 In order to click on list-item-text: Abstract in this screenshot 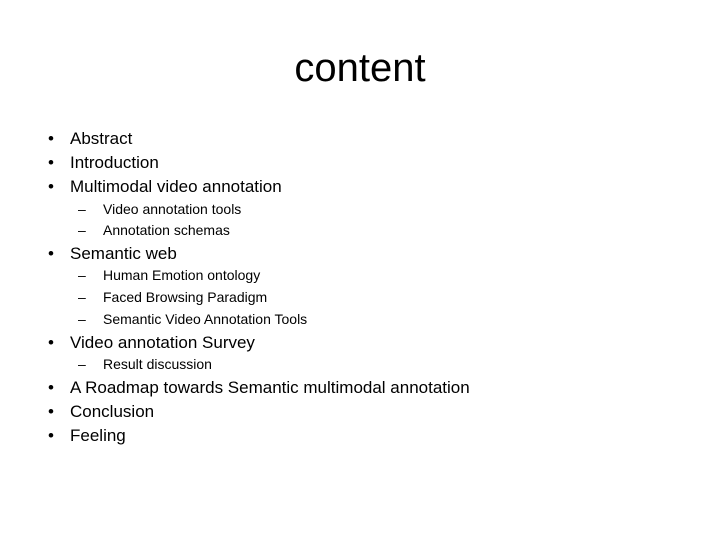, I will do `click(101, 138)`.